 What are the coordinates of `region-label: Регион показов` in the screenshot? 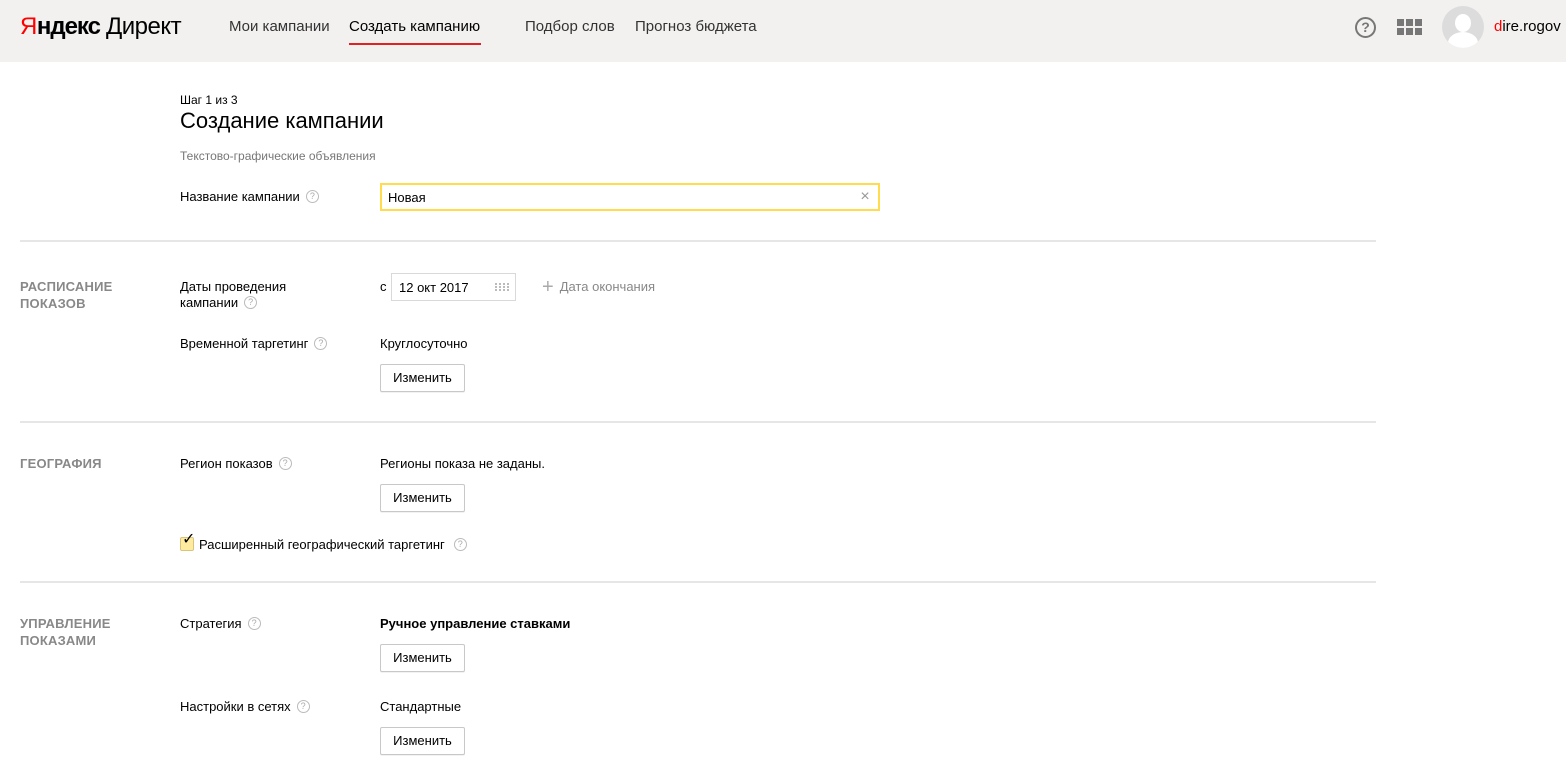 It's located at (226, 463).